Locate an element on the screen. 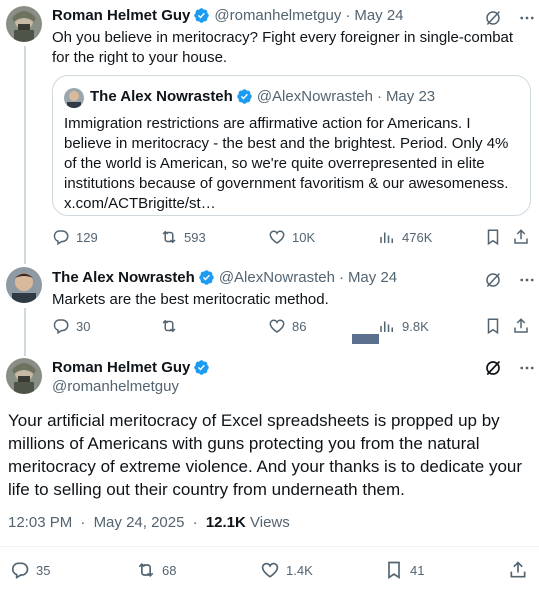  reply-button: 30 is located at coordinates (71, 326).